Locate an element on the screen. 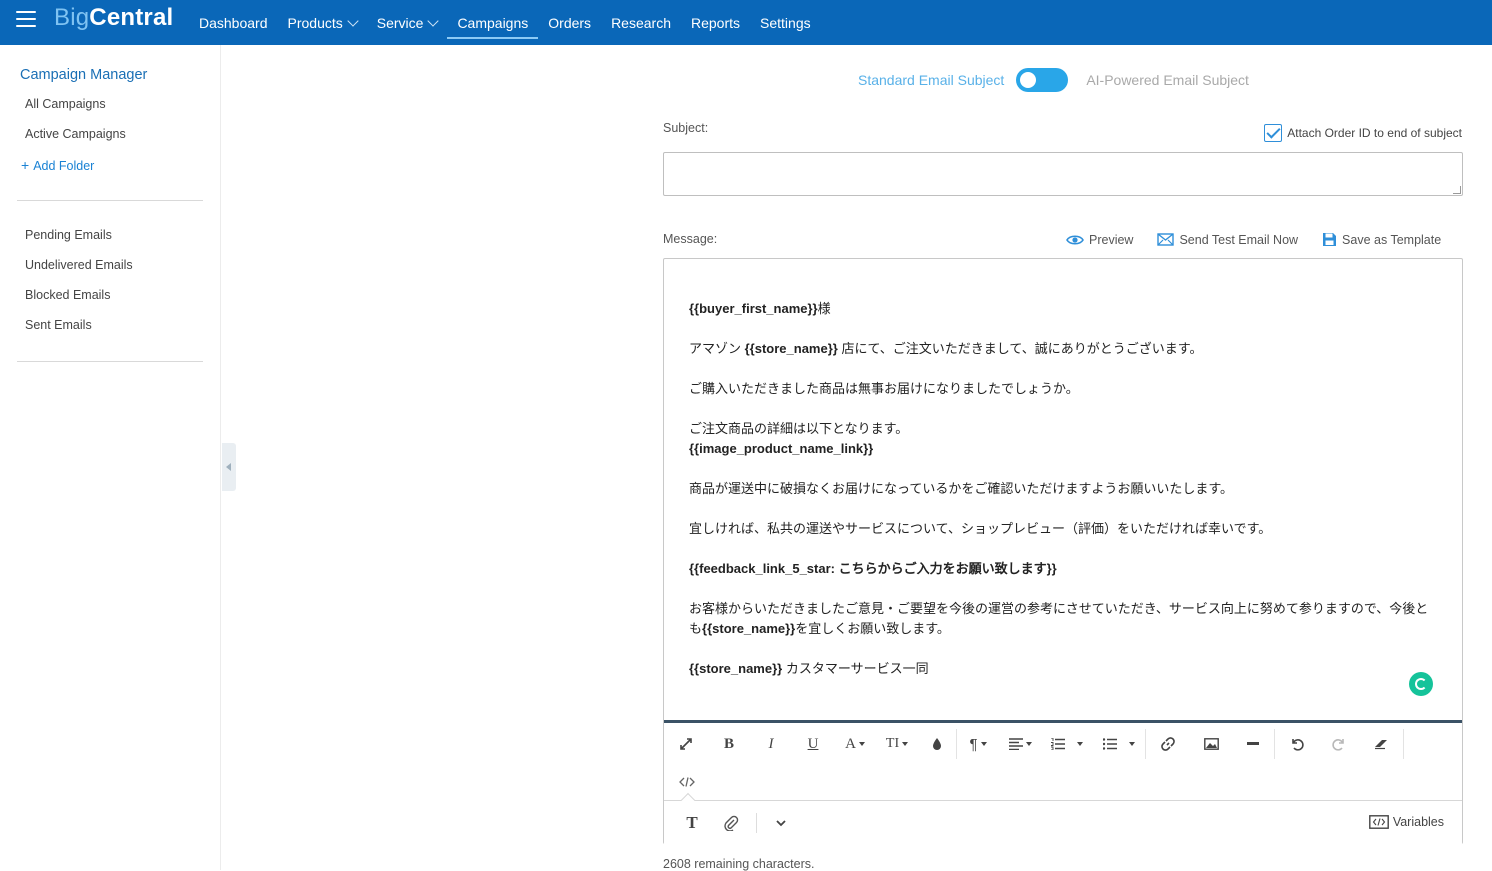  envelope-icon is located at coordinates (1166, 239).